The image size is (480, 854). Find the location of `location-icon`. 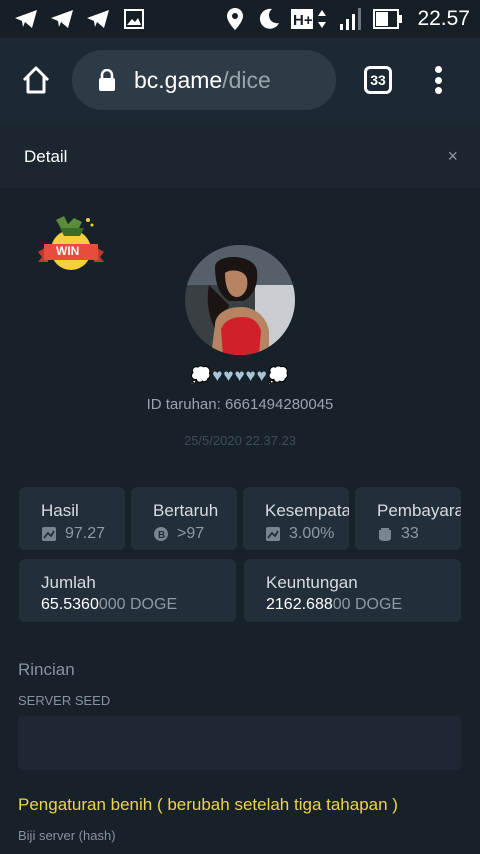

location-icon is located at coordinates (235, 19).